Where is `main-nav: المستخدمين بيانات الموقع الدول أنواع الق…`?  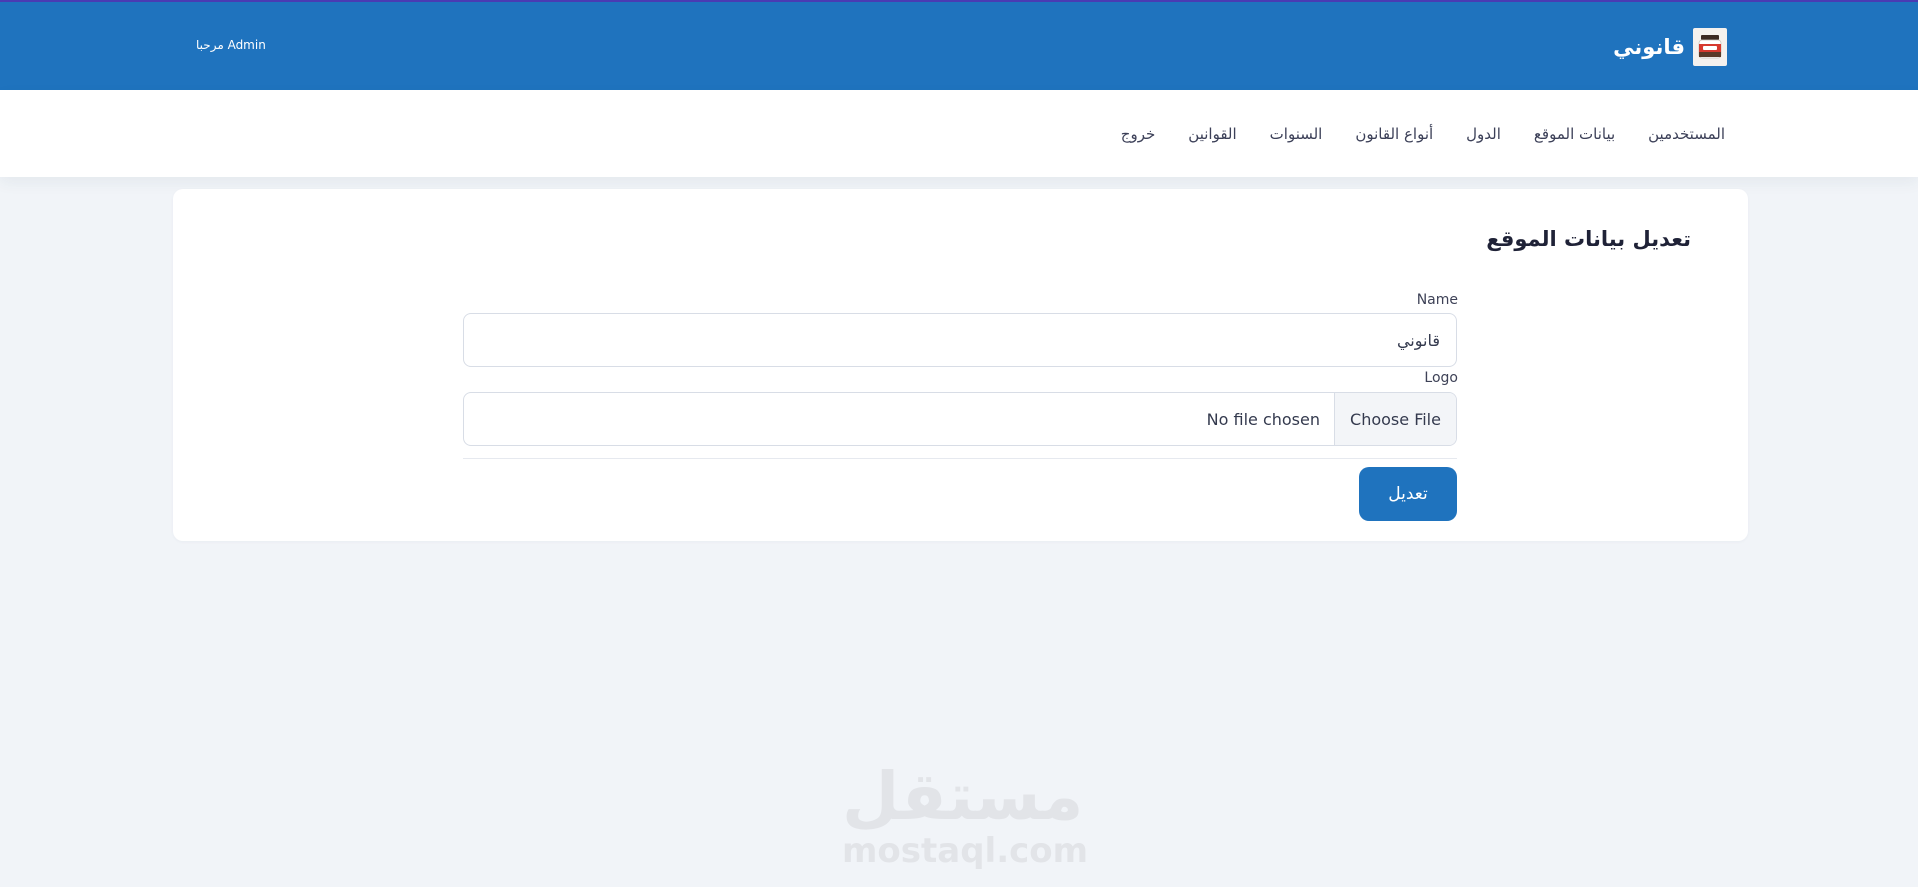 main-nav: المستخدمين بيانات الموقع الدول أنواع الق… is located at coordinates (959, 133).